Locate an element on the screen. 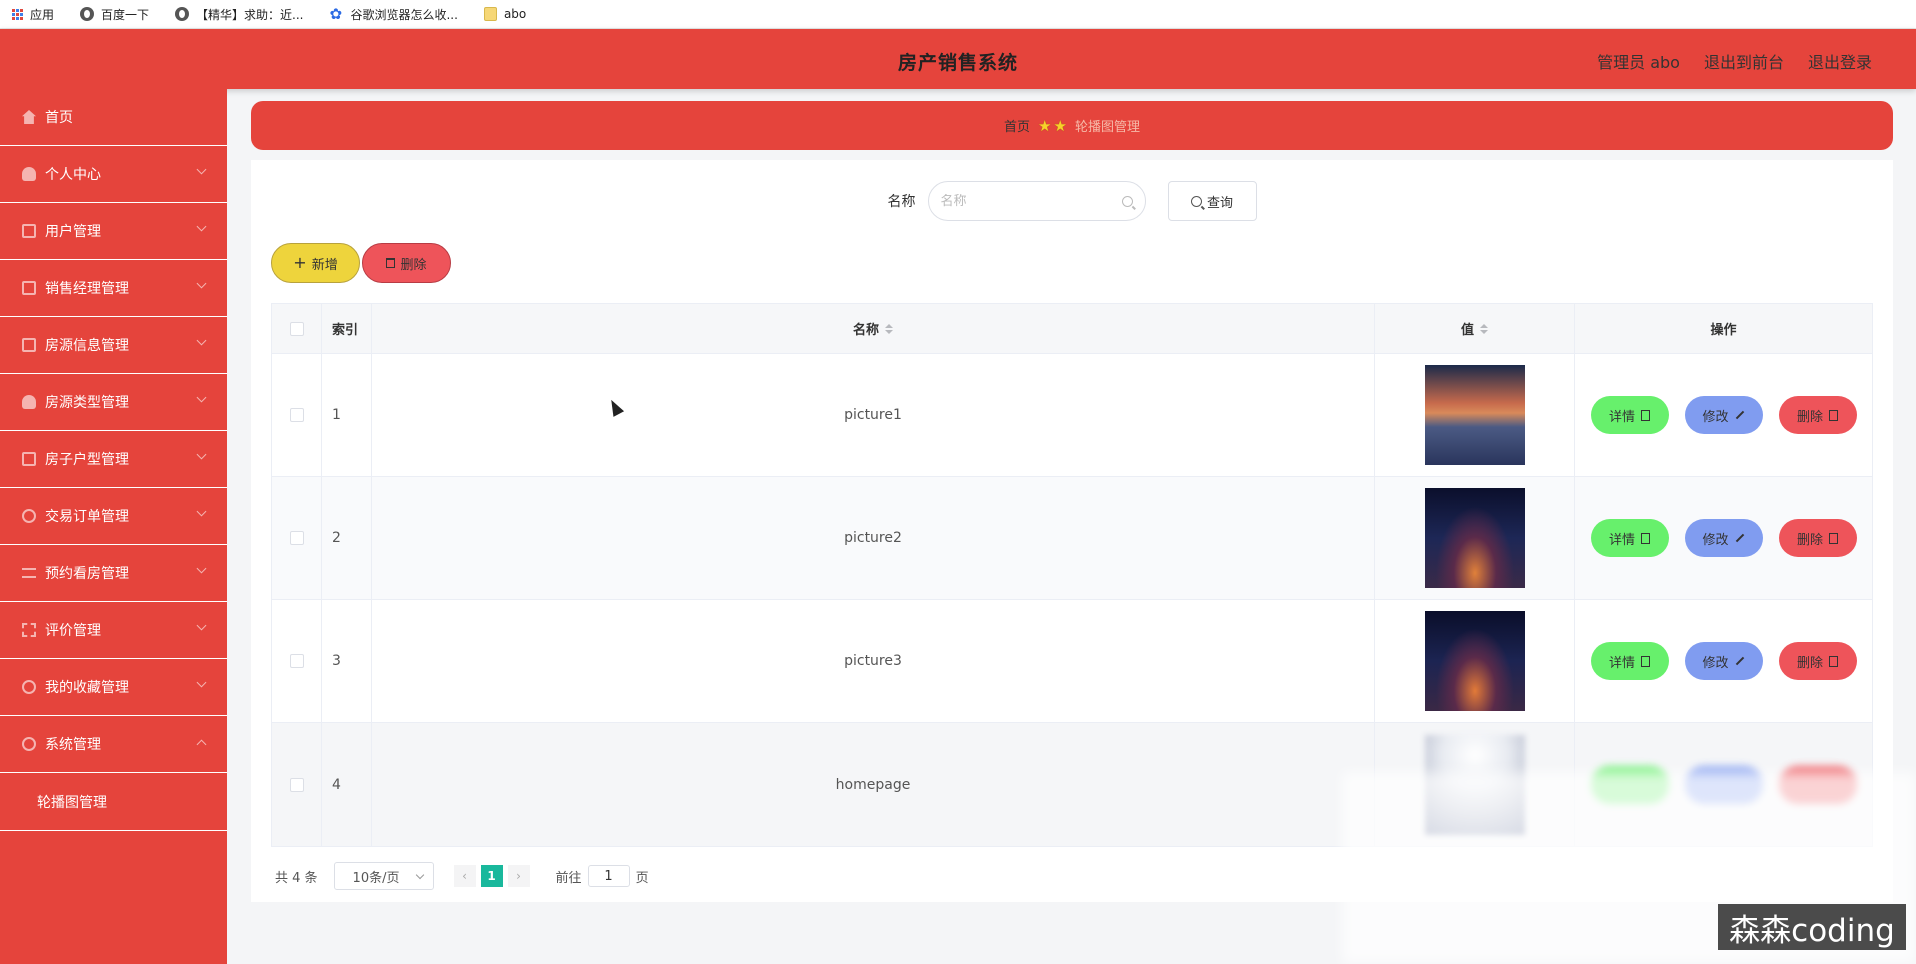 The image size is (1916, 964). sidebar-item-personal-center: 个人中心 is located at coordinates (113, 174).